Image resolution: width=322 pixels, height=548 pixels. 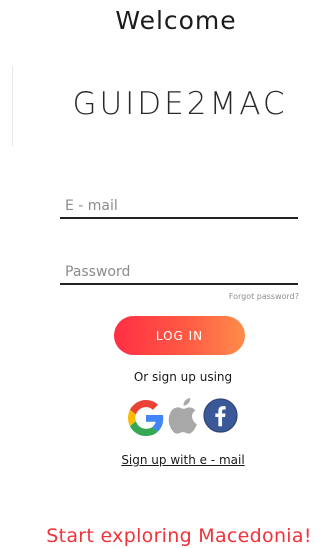 What do you see at coordinates (179, 335) in the screenshot?
I see `login-button: LOG IN` at bounding box center [179, 335].